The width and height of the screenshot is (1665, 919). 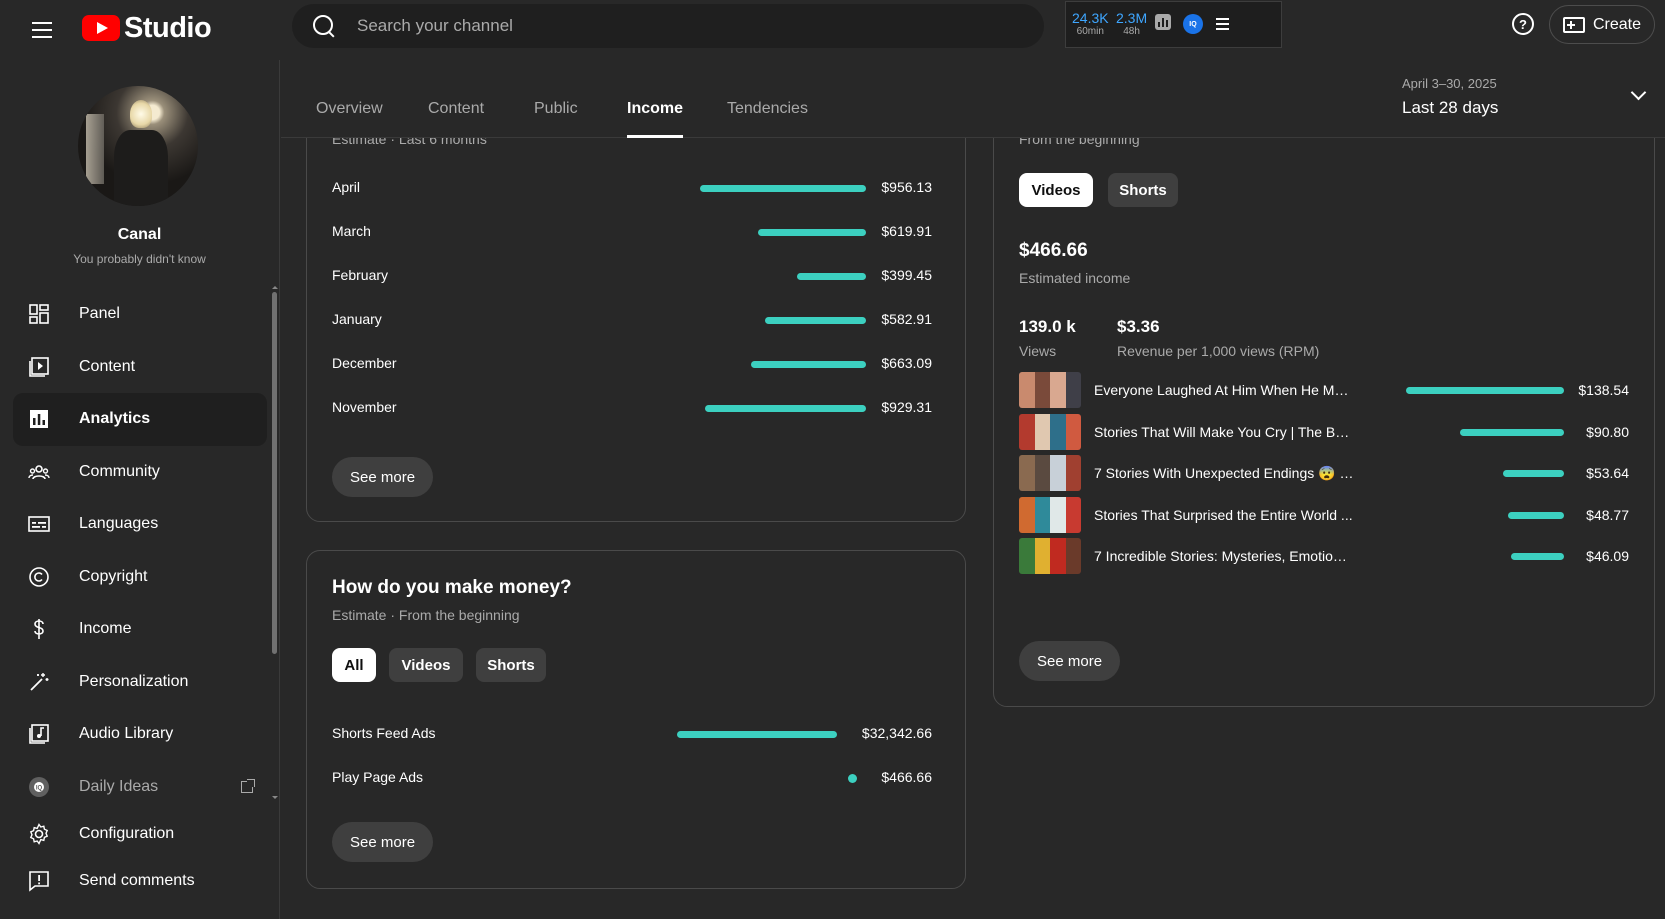 What do you see at coordinates (1173, 24) in the screenshot?
I see `extension-widget: 24.3K 60min 2.3M 48h IQ` at bounding box center [1173, 24].